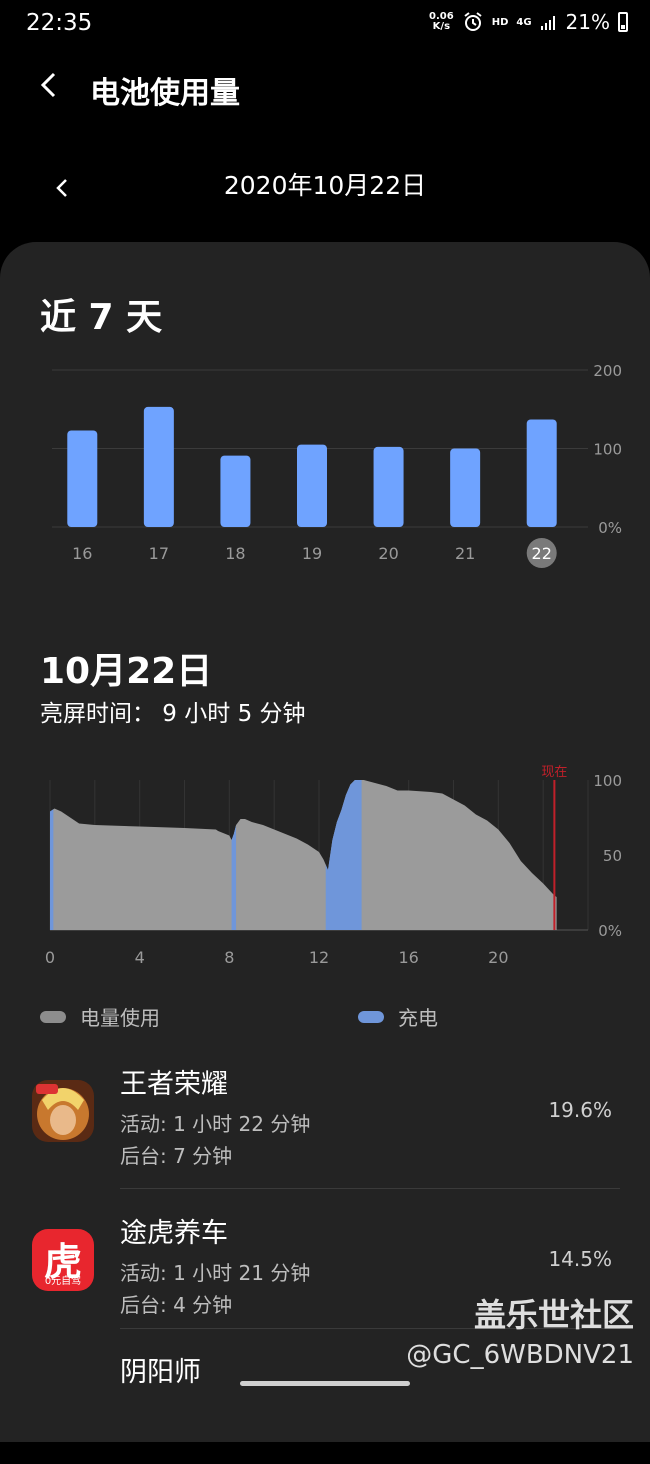 Image resolution: width=650 pixels, height=1464 pixels. Describe the element at coordinates (524, 22) in the screenshot. I see `network-type: 4G` at that location.